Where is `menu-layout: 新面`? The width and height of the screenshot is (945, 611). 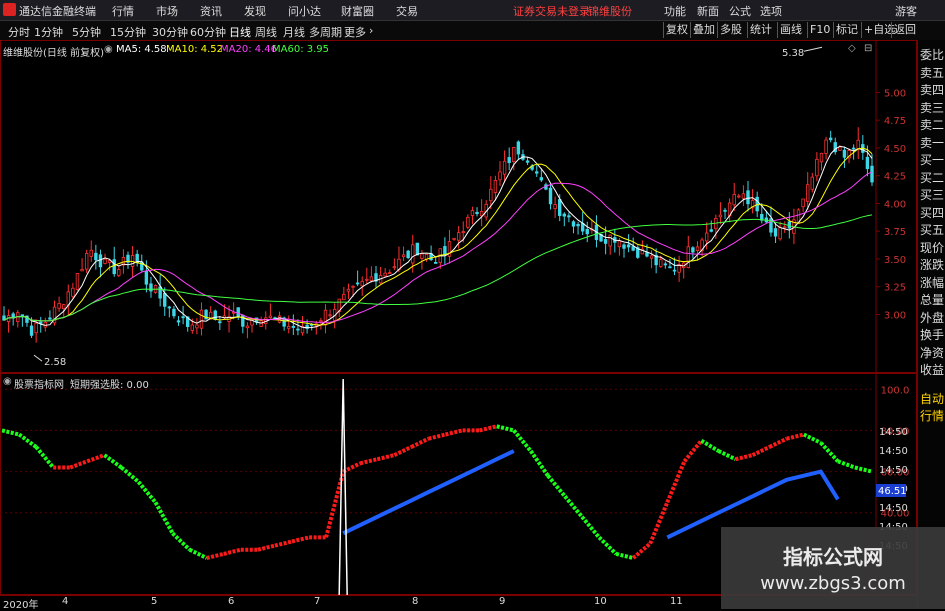 menu-layout: 新面 is located at coordinates (708, 11).